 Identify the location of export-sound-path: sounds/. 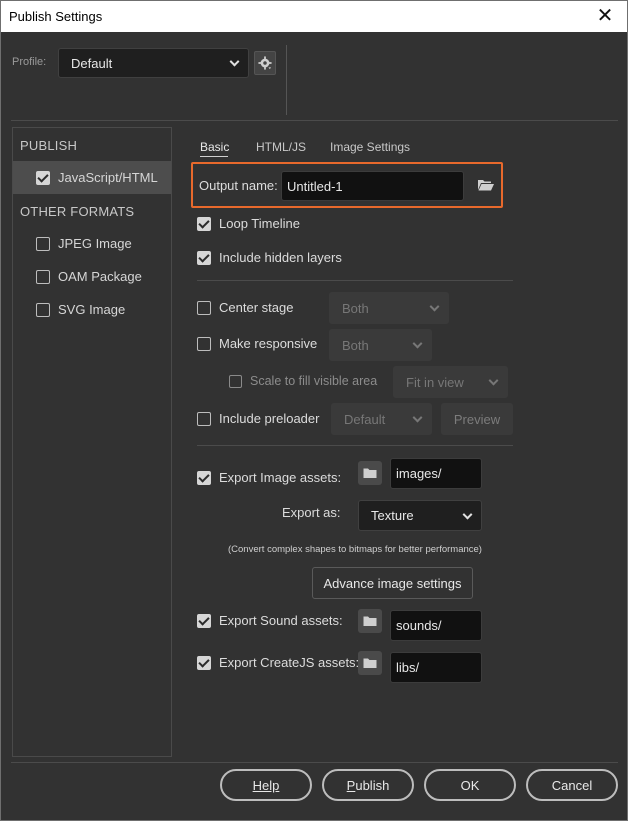
(419, 625).